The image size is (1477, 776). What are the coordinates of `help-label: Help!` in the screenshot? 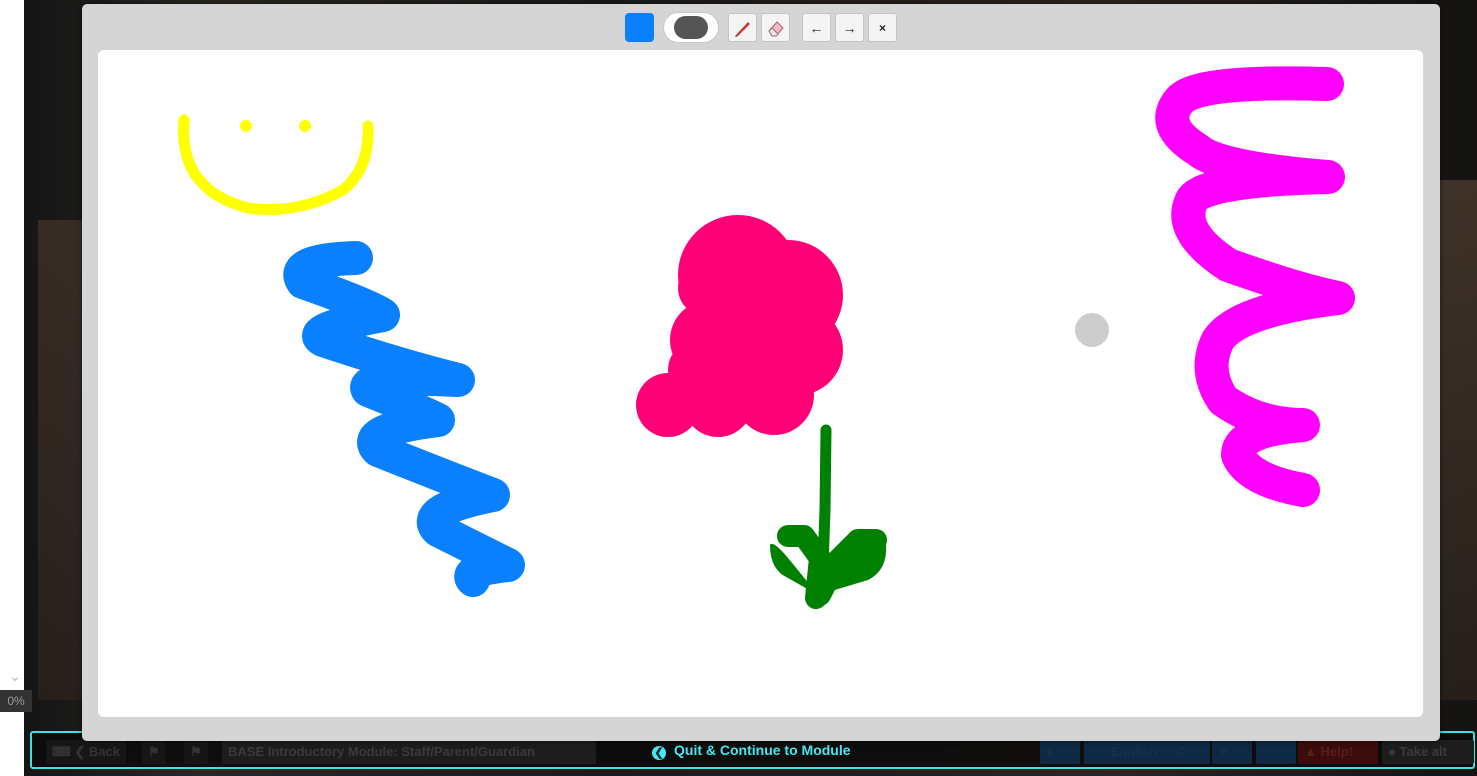 It's located at (1337, 751).